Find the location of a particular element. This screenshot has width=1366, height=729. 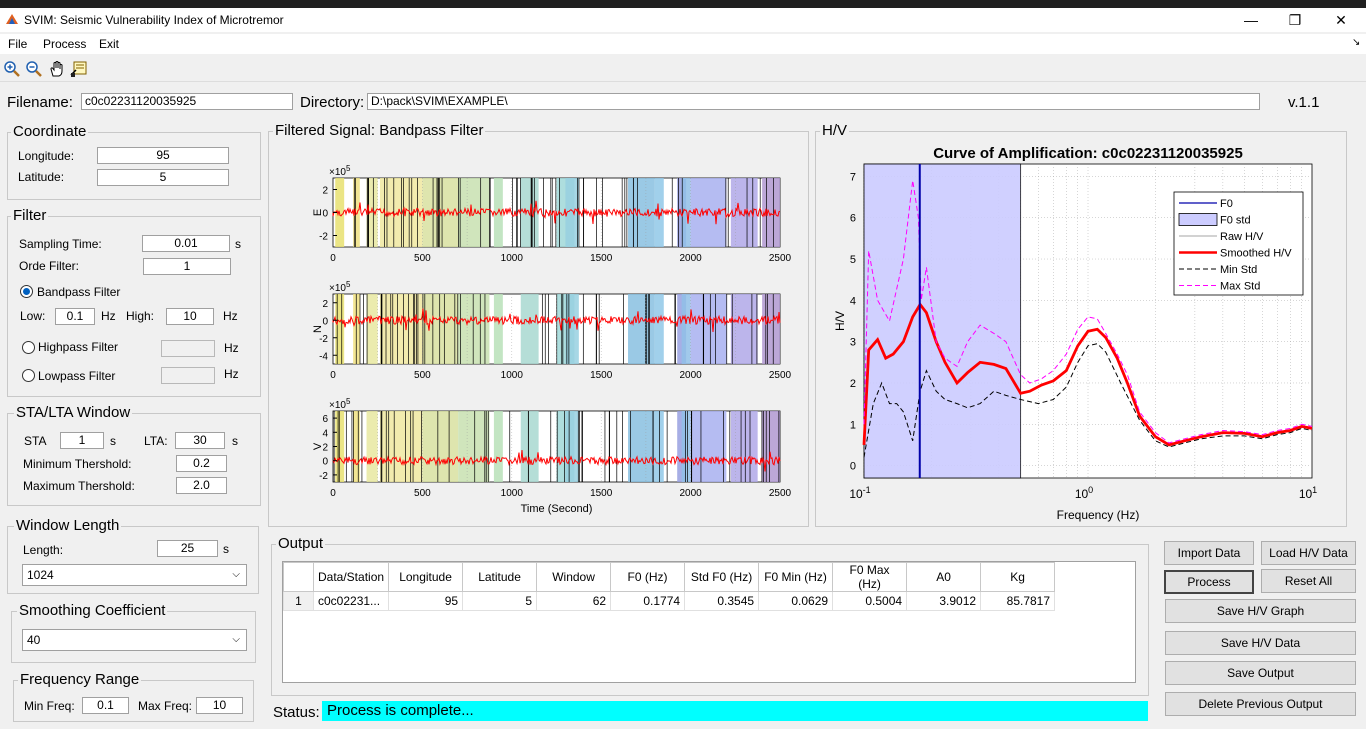

column-header: Std F0 (Hz) is located at coordinates (722, 577).